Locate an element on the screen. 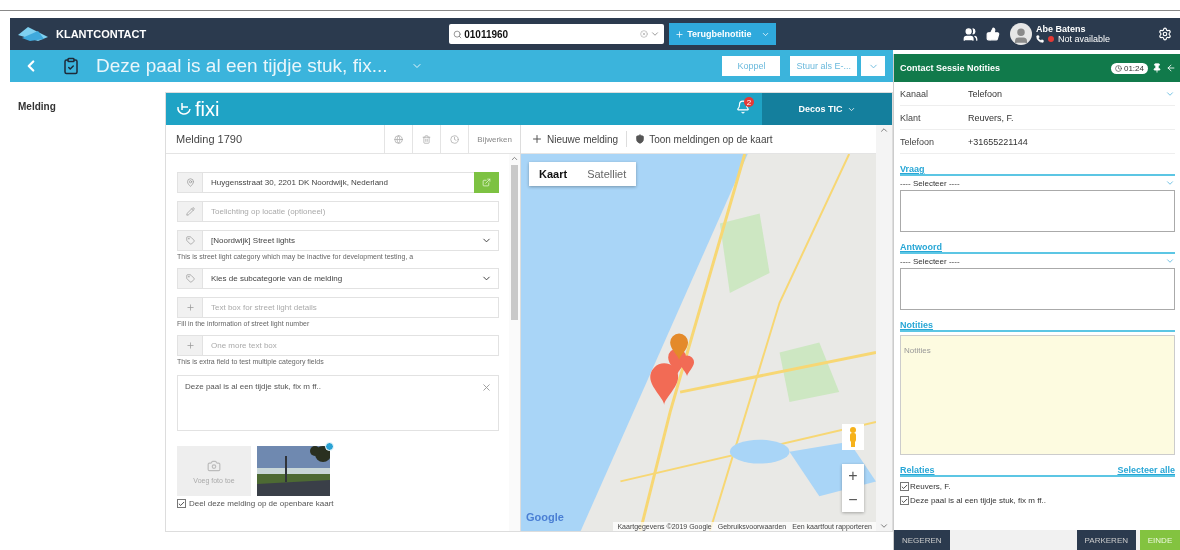 This screenshot has height=550, width=1180. phone-icon is located at coordinates (1040, 39).